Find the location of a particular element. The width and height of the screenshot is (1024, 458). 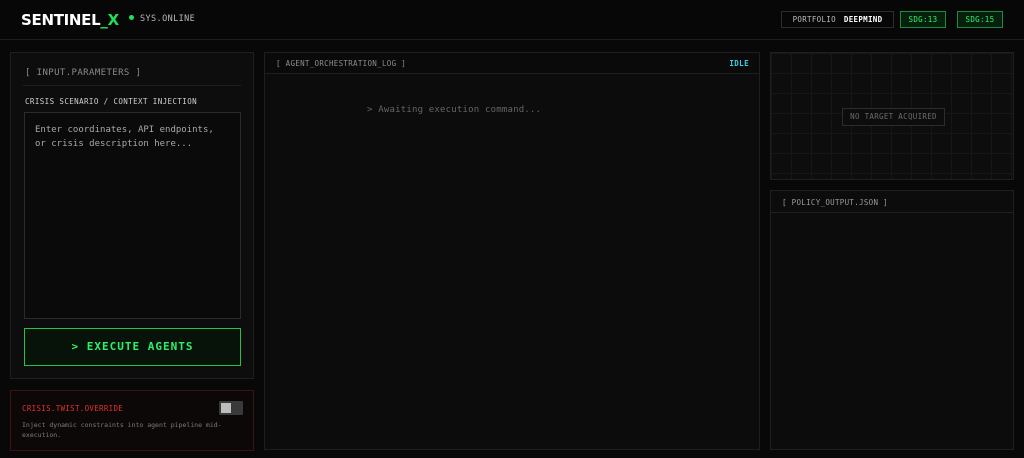

log-status-badge: IDLE is located at coordinates (739, 63).